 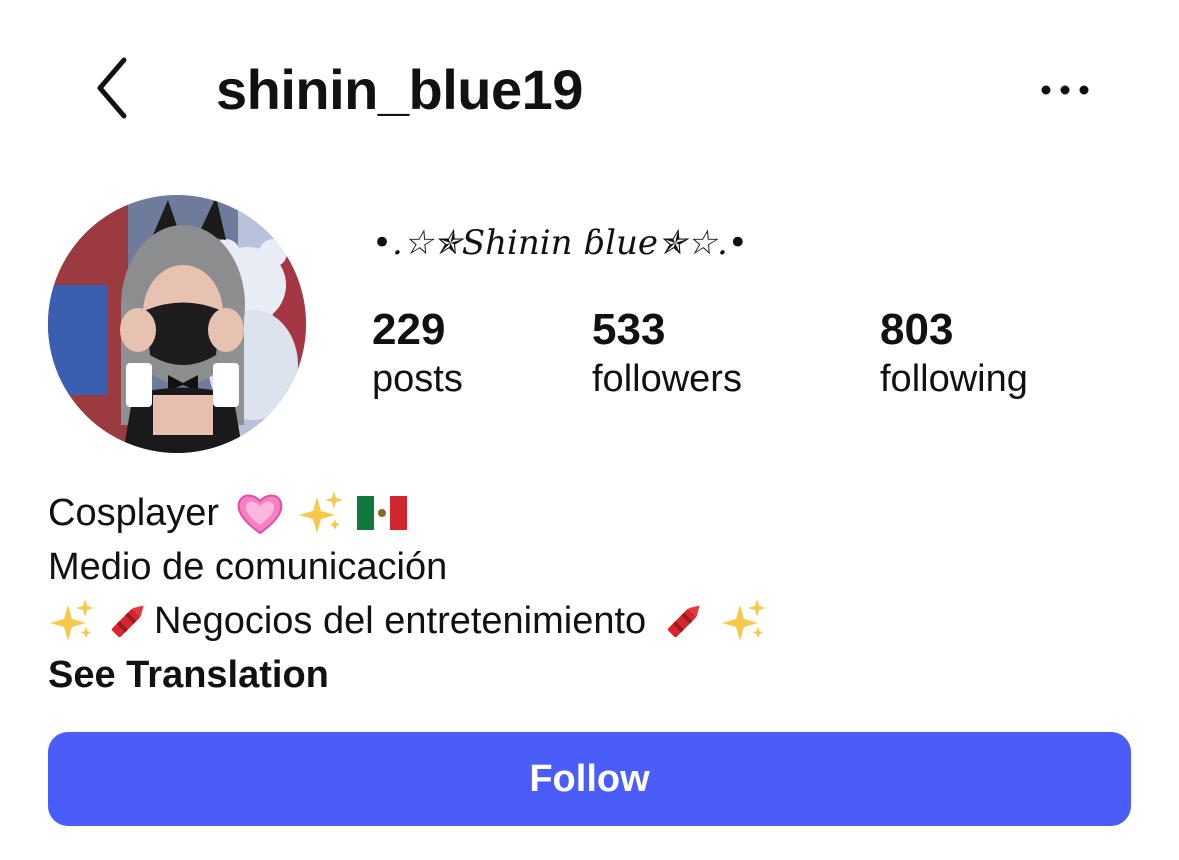 What do you see at coordinates (411, 675) in the screenshot?
I see `see-translation-link: See Translation` at bounding box center [411, 675].